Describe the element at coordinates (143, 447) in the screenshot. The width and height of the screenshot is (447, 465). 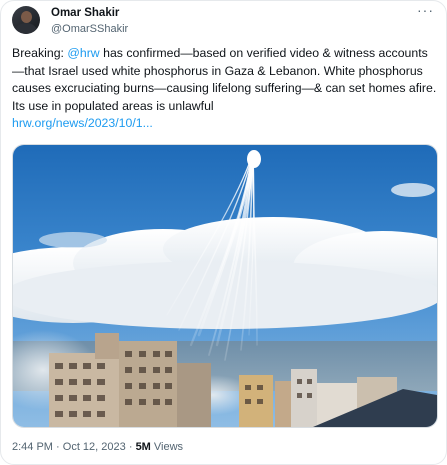
I see `views-count: 5M` at that location.